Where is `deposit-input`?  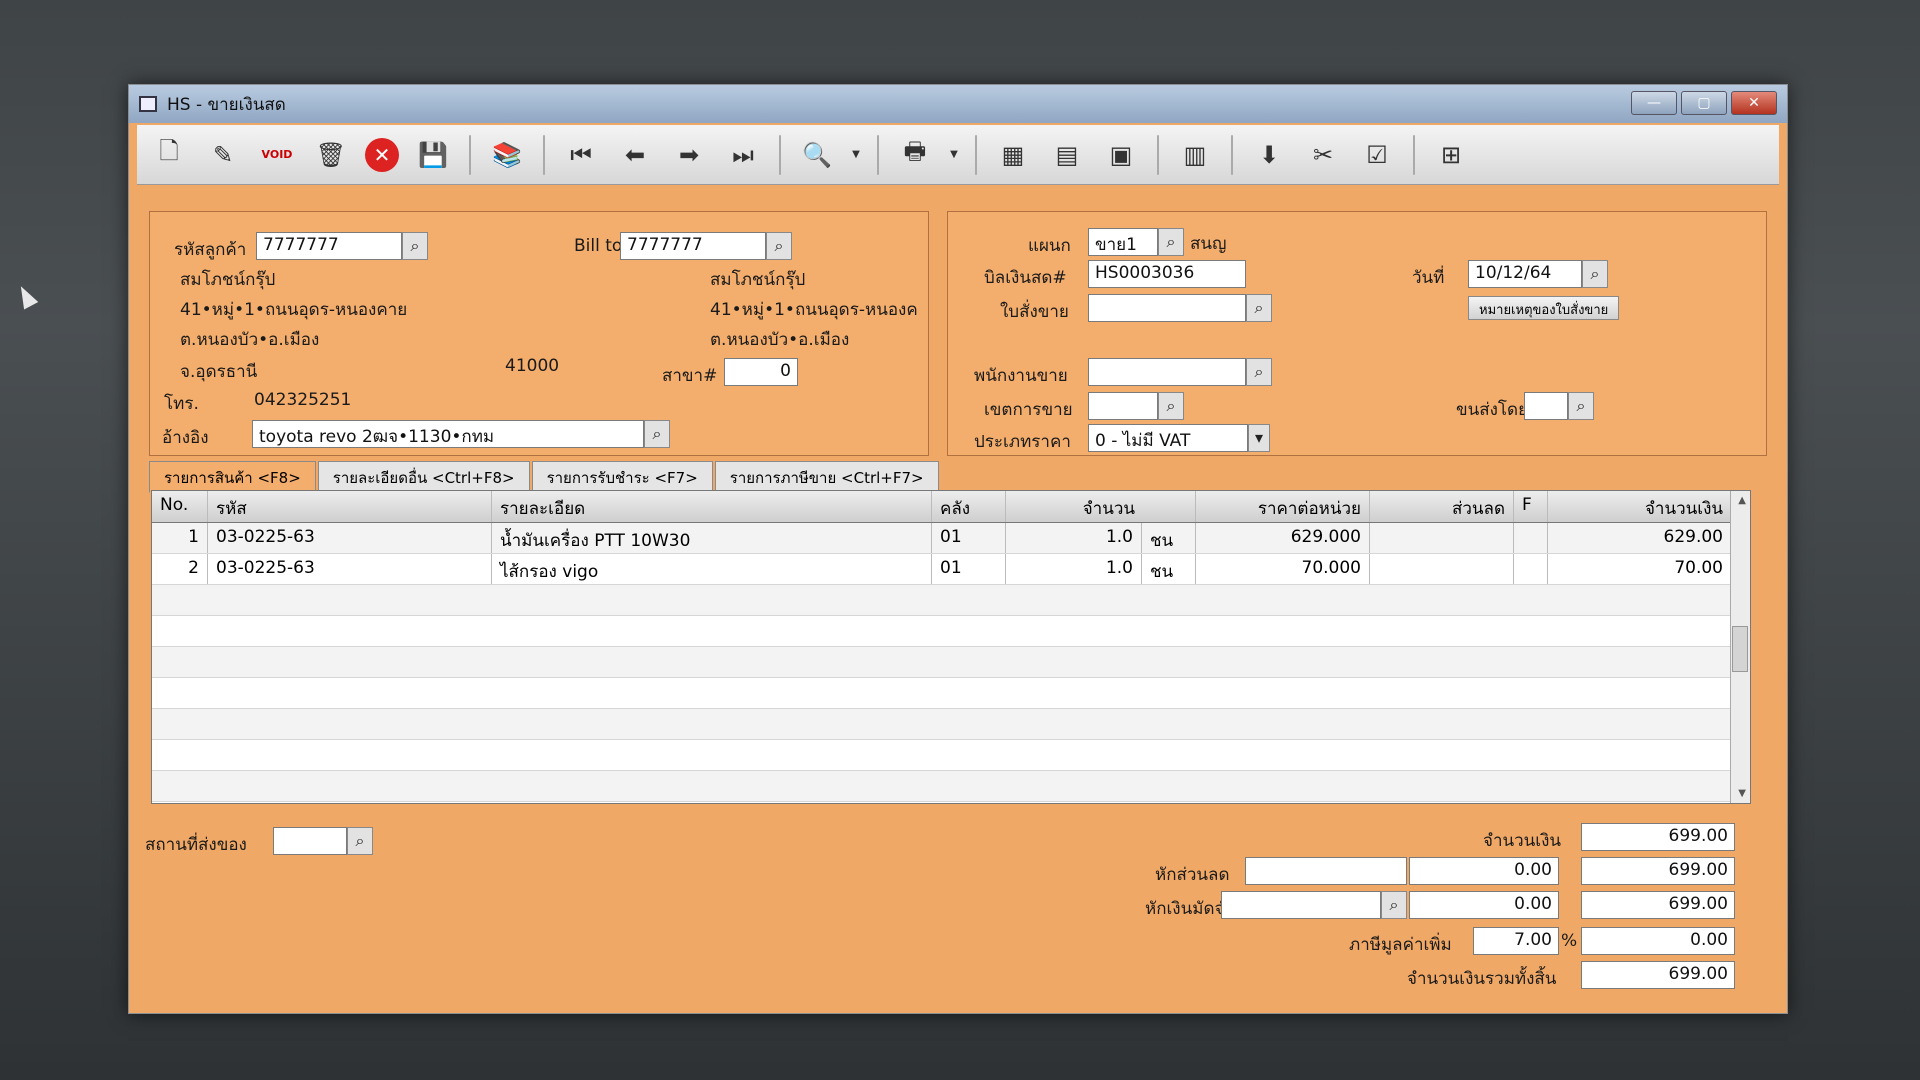
deposit-input is located at coordinates (1301, 905).